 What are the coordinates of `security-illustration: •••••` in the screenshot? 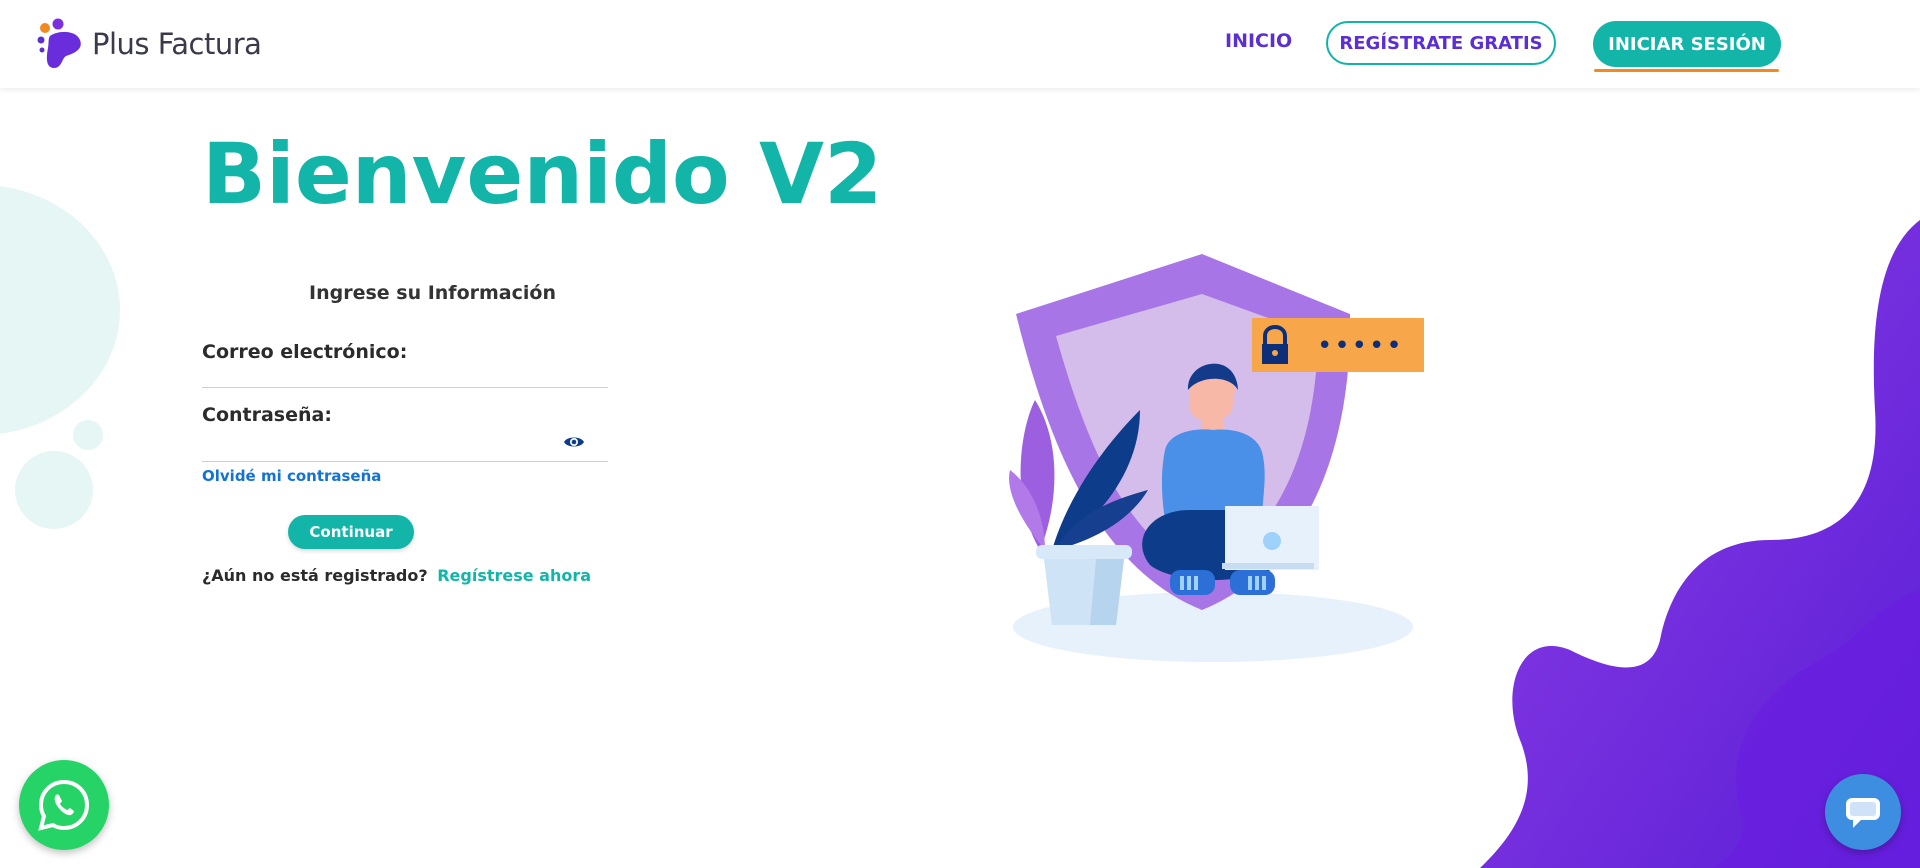 It's located at (1216, 458).